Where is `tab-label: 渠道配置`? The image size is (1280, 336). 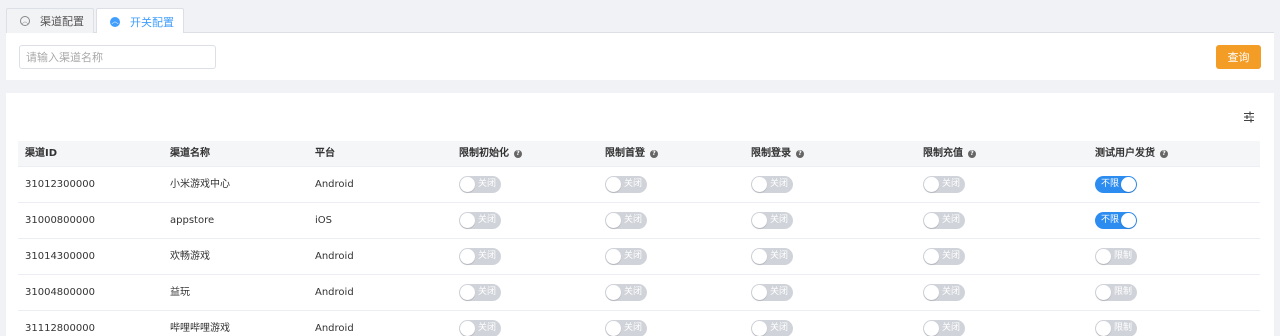
tab-label: 渠道配置 is located at coordinates (62, 21).